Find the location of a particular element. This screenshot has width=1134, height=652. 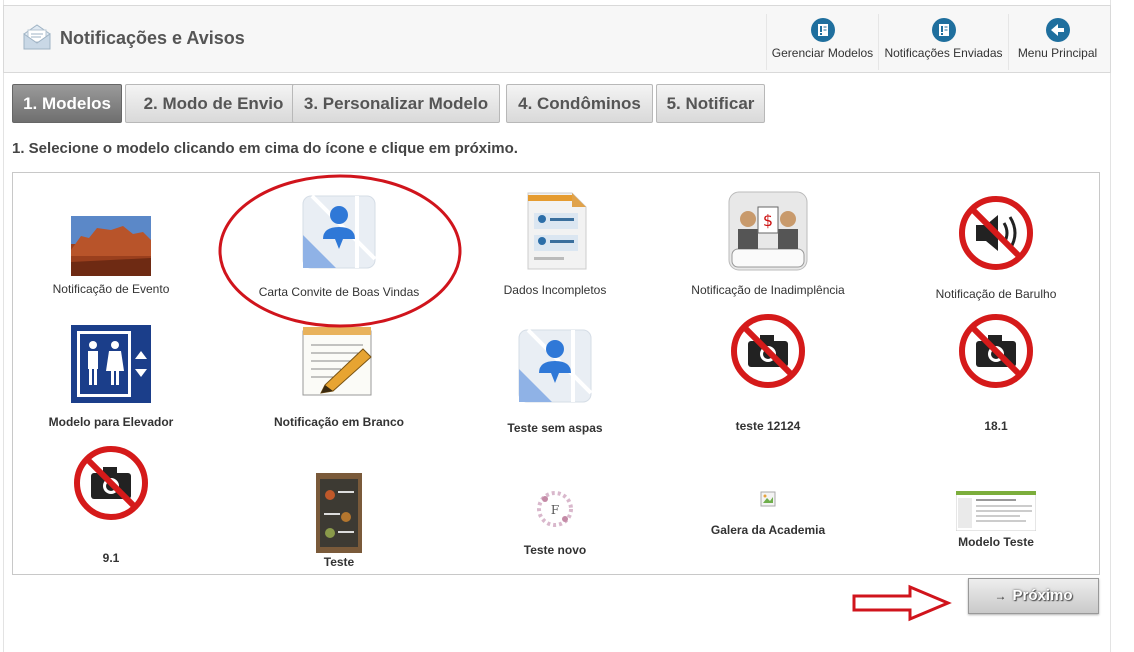

template-item: Modelo Teste is located at coordinates (996, 520).